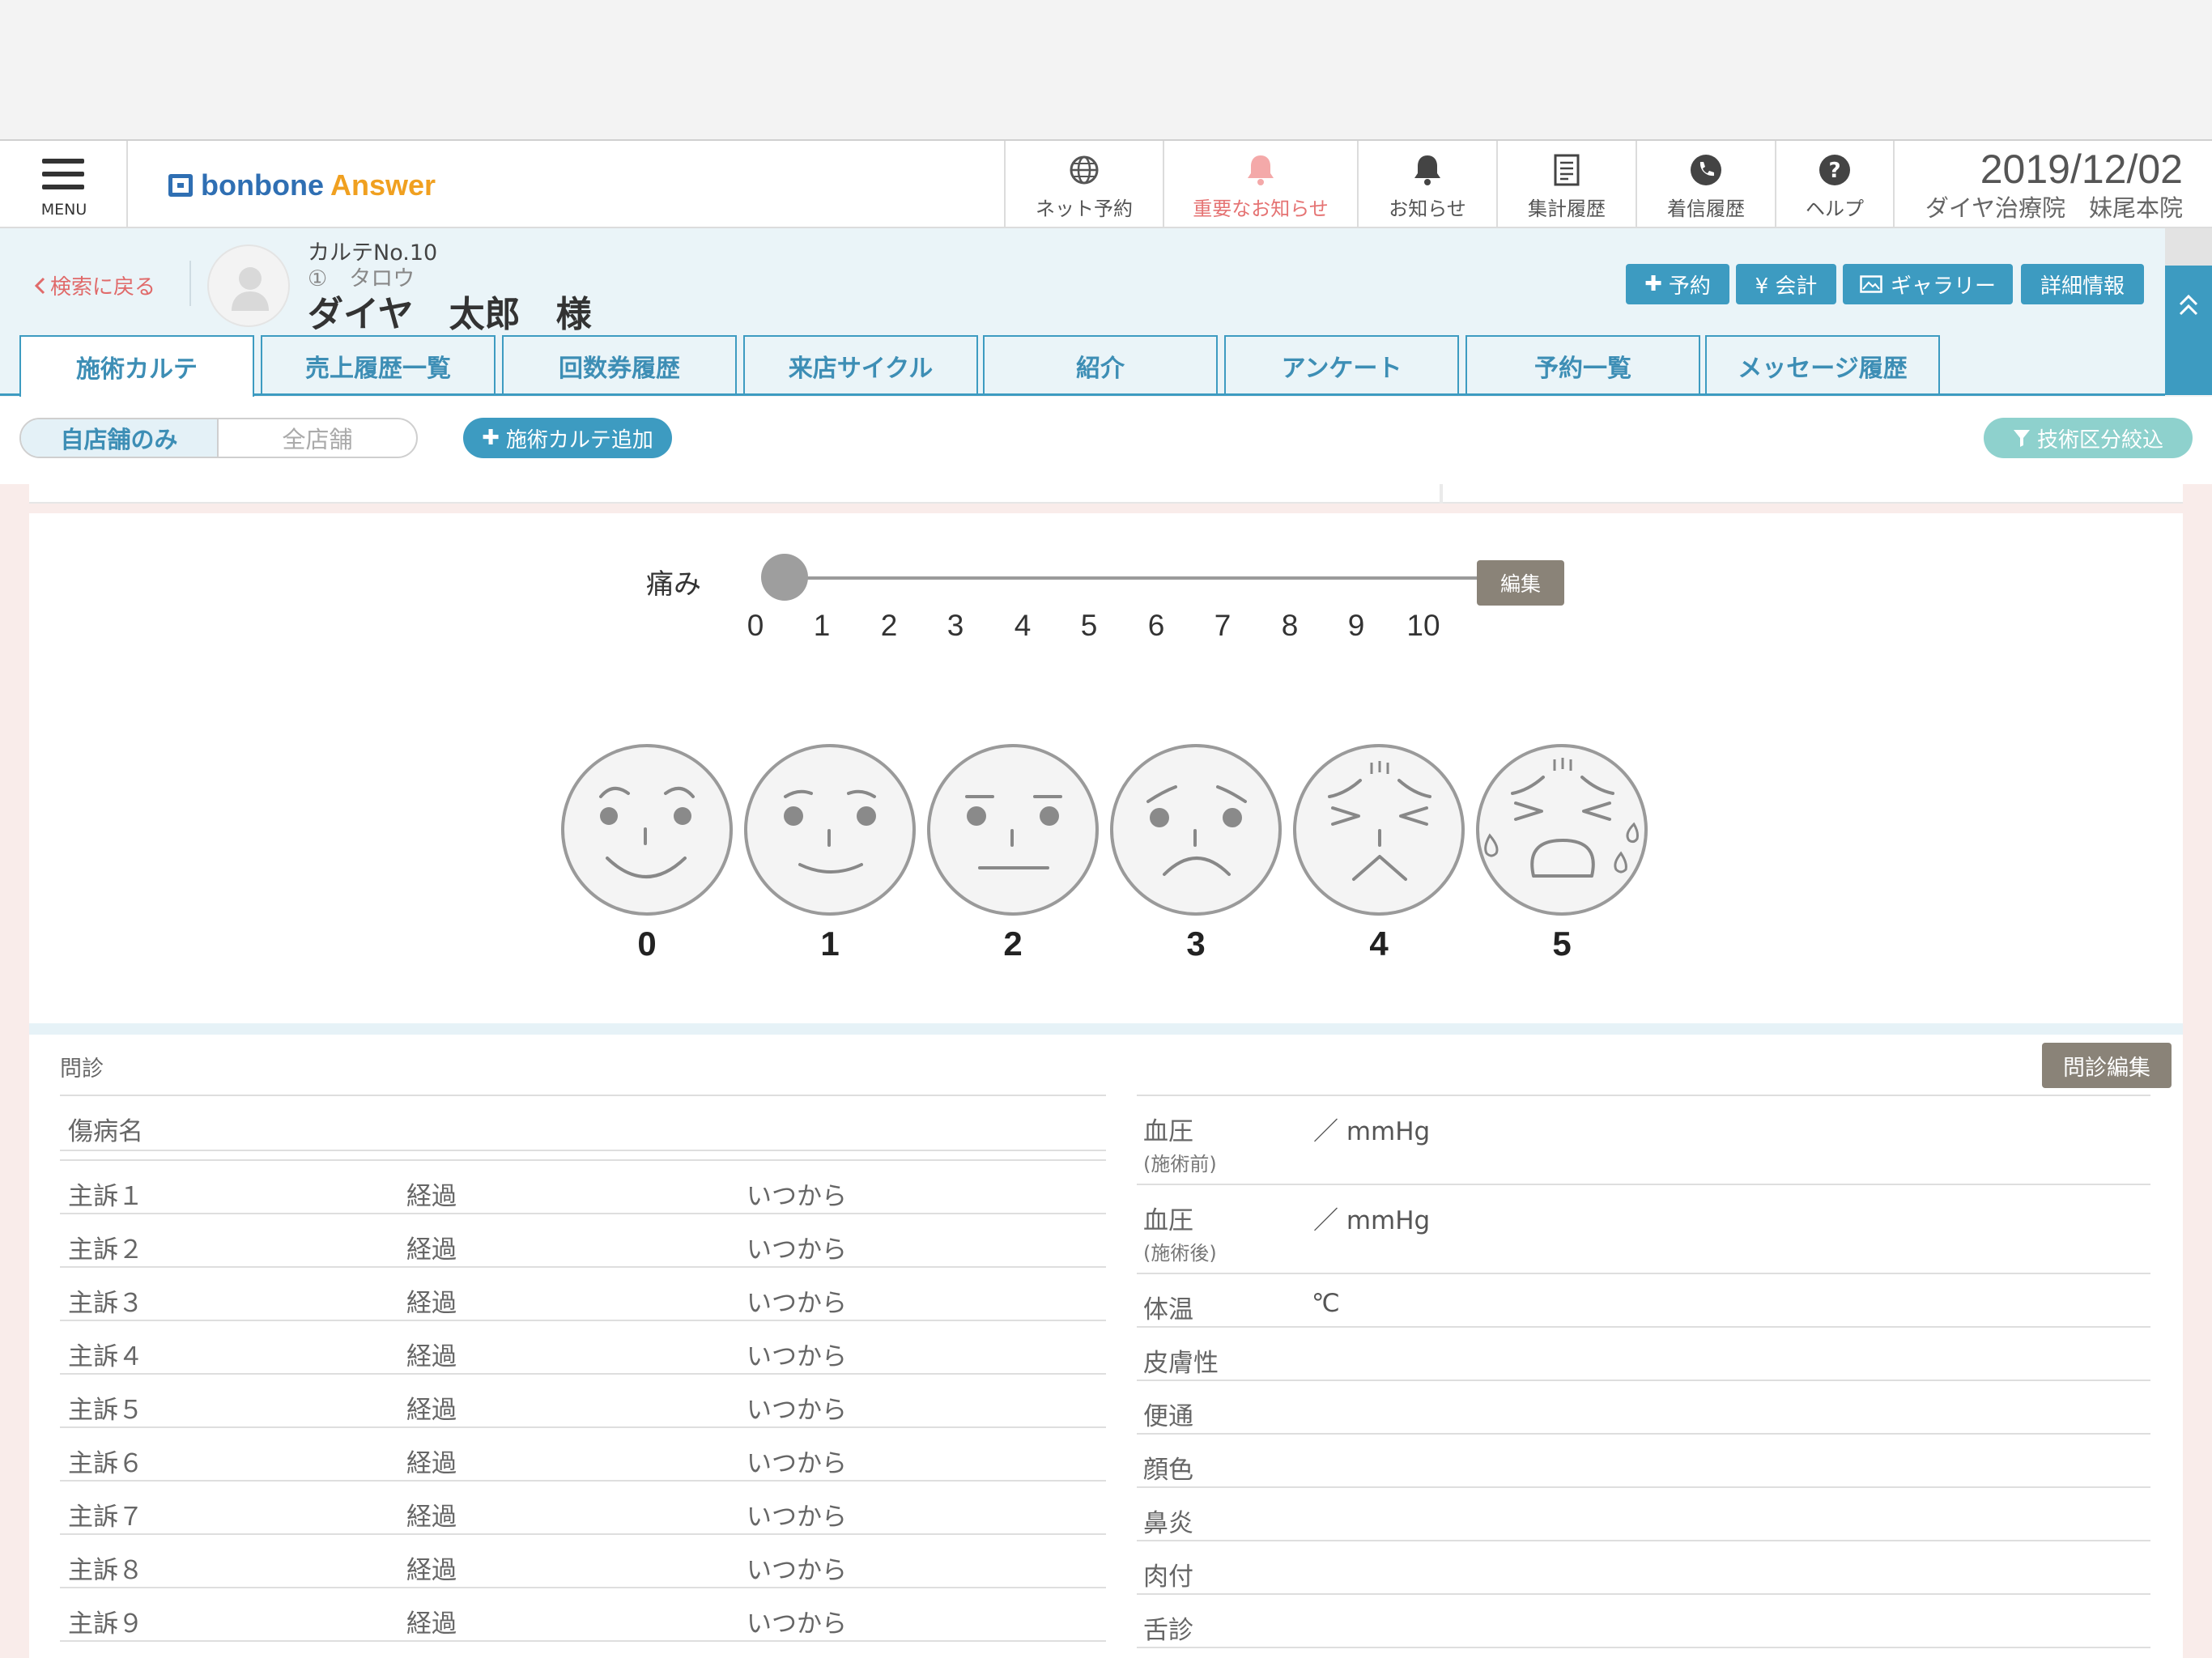  Describe the element at coordinates (889, 625) in the screenshot. I see `tick-label: 2` at that location.